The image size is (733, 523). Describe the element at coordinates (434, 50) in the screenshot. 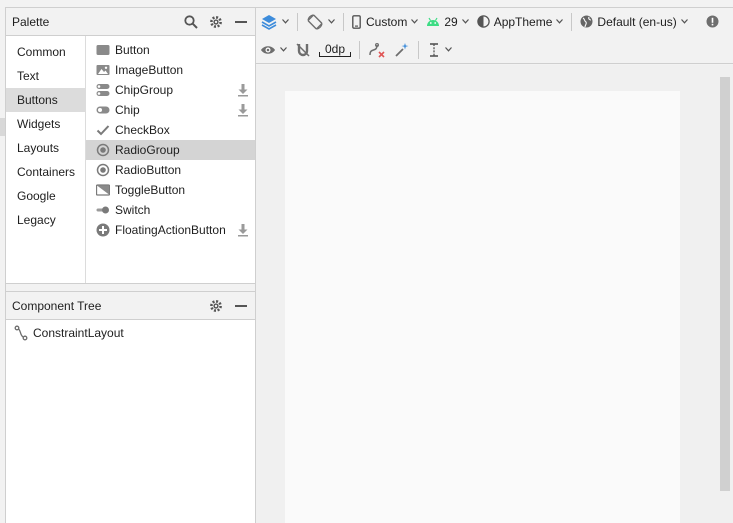

I see `vertical-guideline-icon` at that location.